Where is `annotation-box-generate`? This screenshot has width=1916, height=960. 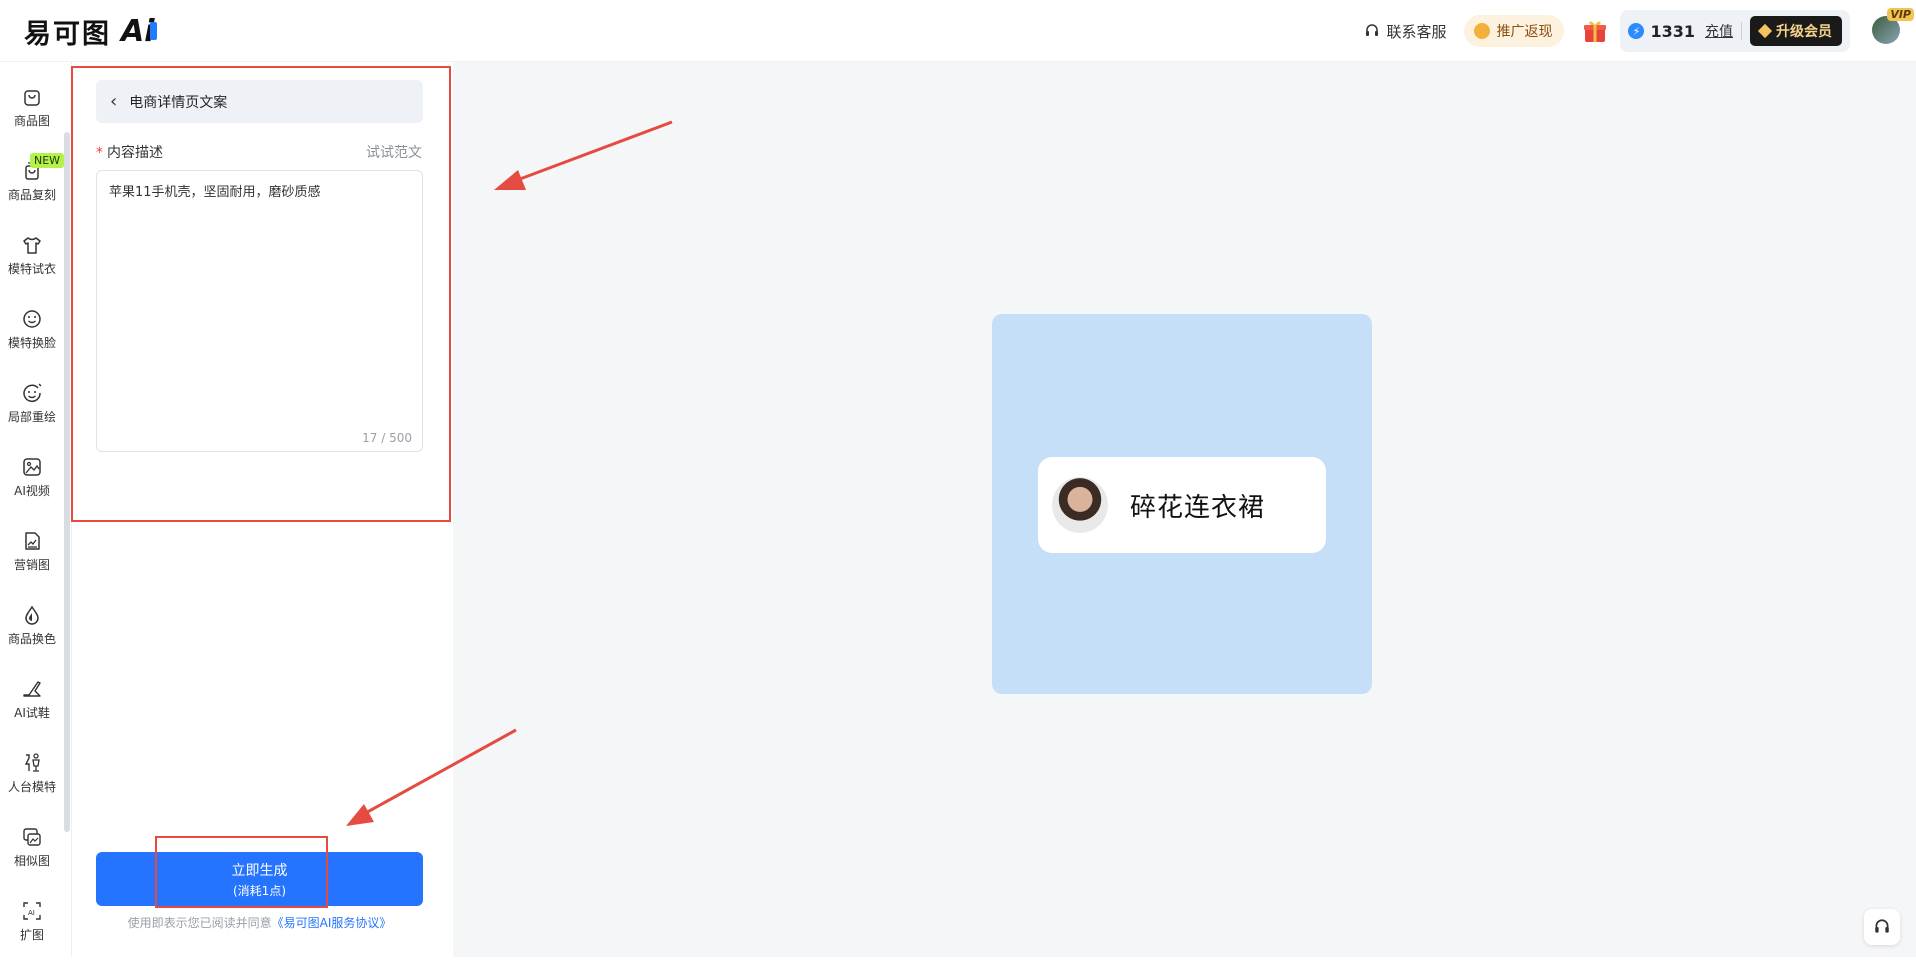 annotation-box-generate is located at coordinates (241, 872).